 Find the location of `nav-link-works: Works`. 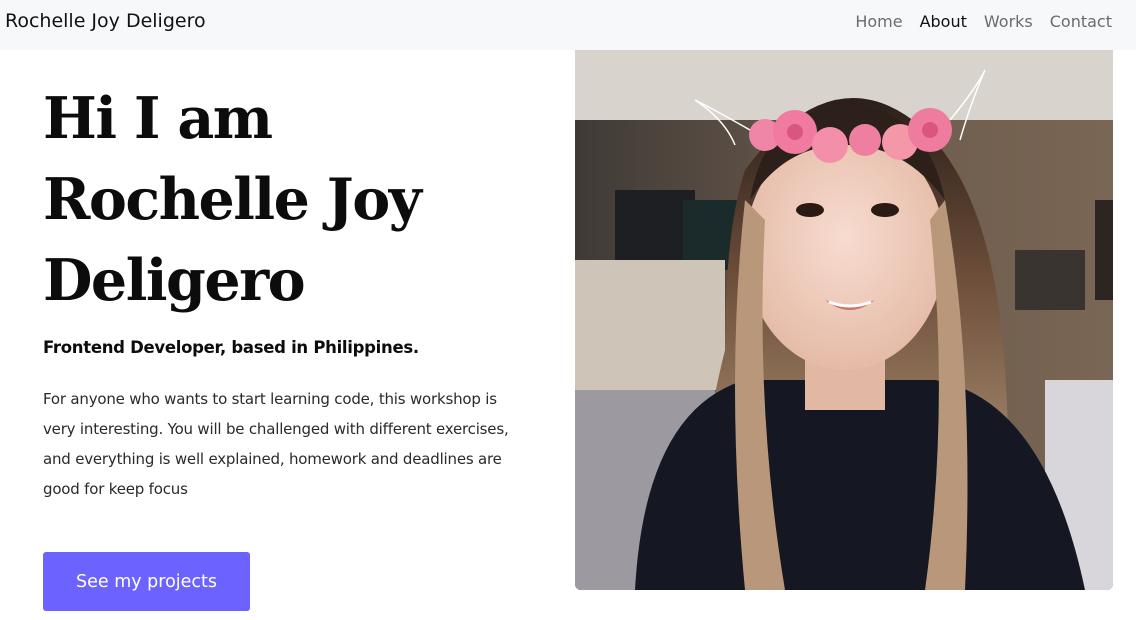

nav-link-works: Works is located at coordinates (1008, 21).